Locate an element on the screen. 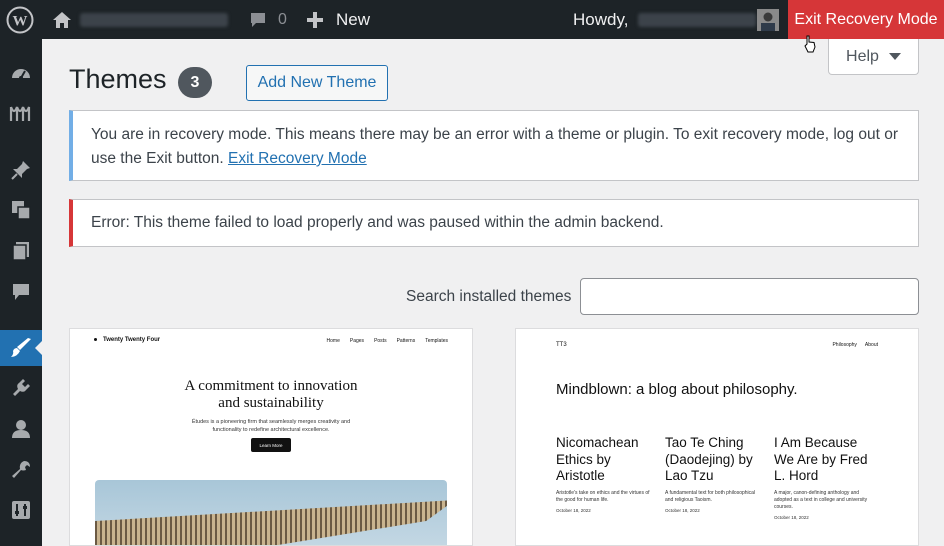  settings-icon is located at coordinates (21, 510).